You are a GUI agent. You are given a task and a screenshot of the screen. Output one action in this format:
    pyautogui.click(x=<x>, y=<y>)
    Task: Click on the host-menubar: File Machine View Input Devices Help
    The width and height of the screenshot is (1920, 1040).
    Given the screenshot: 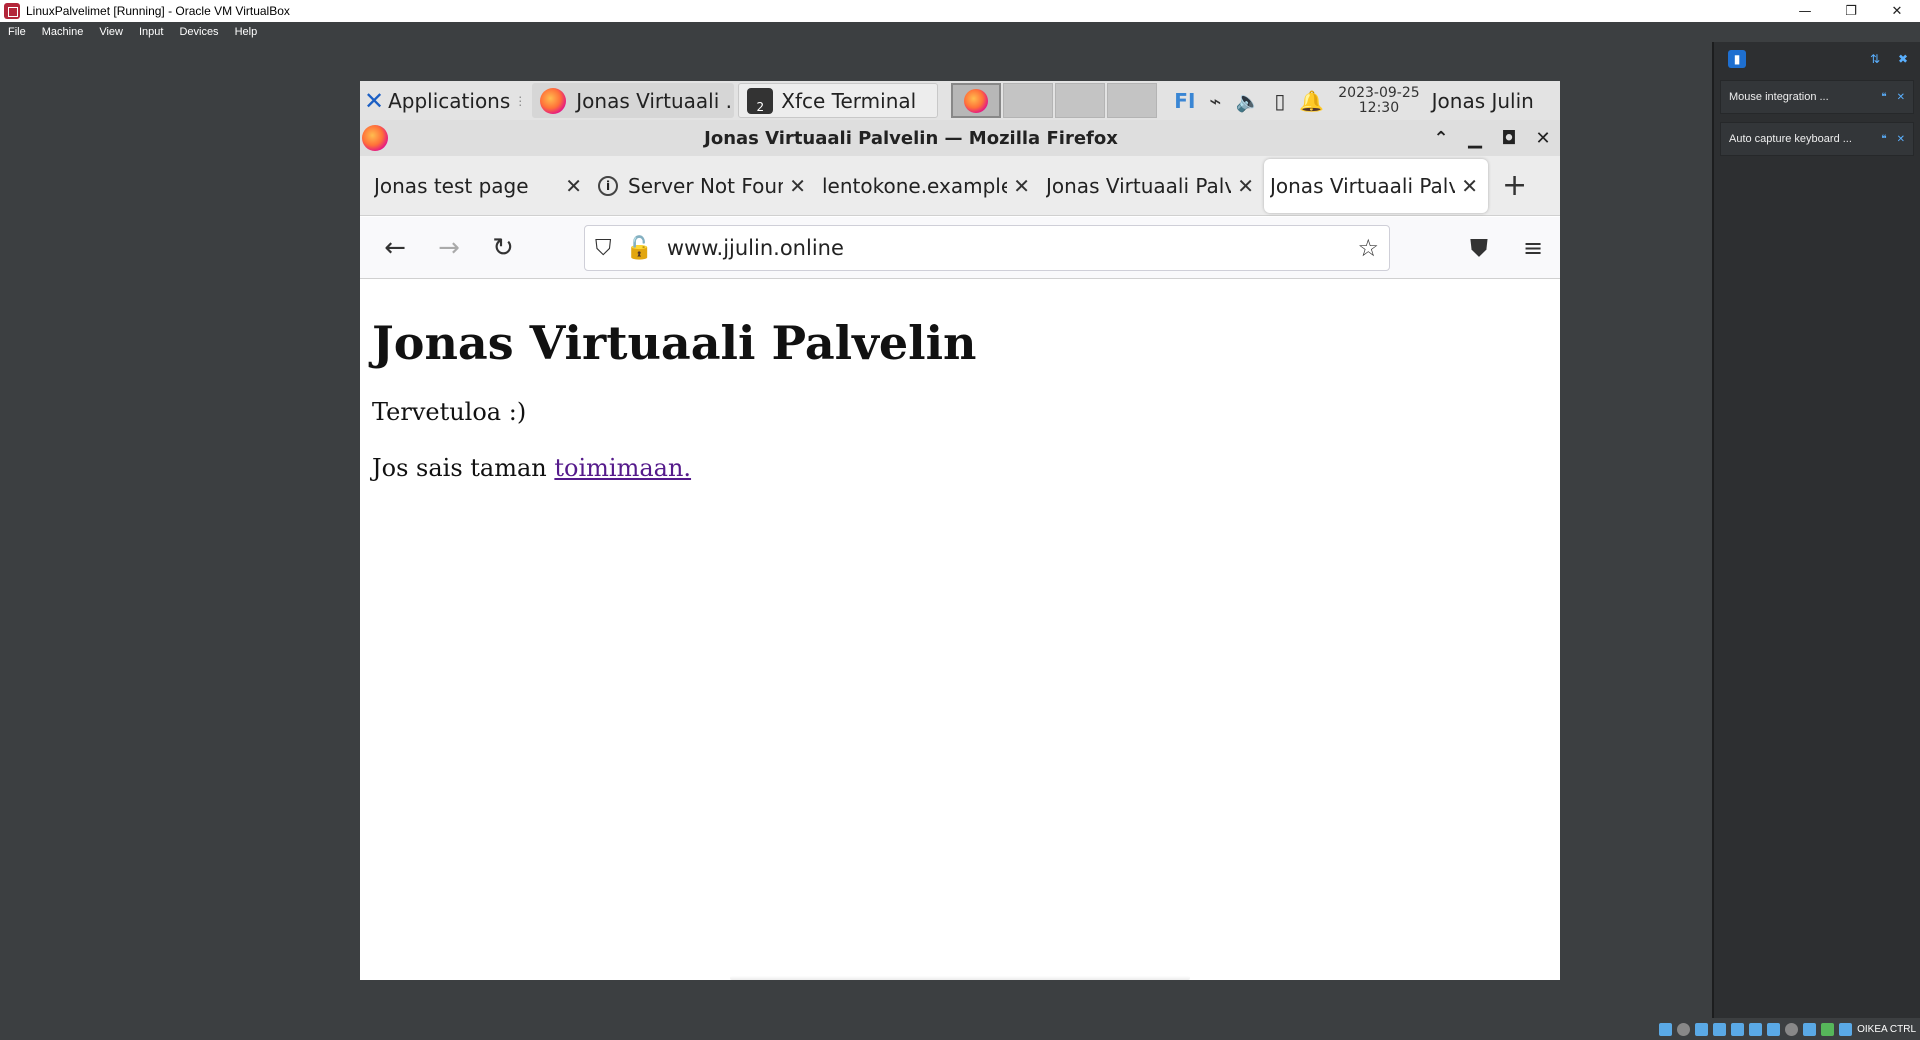 What is the action you would take?
    pyautogui.click(x=960, y=32)
    